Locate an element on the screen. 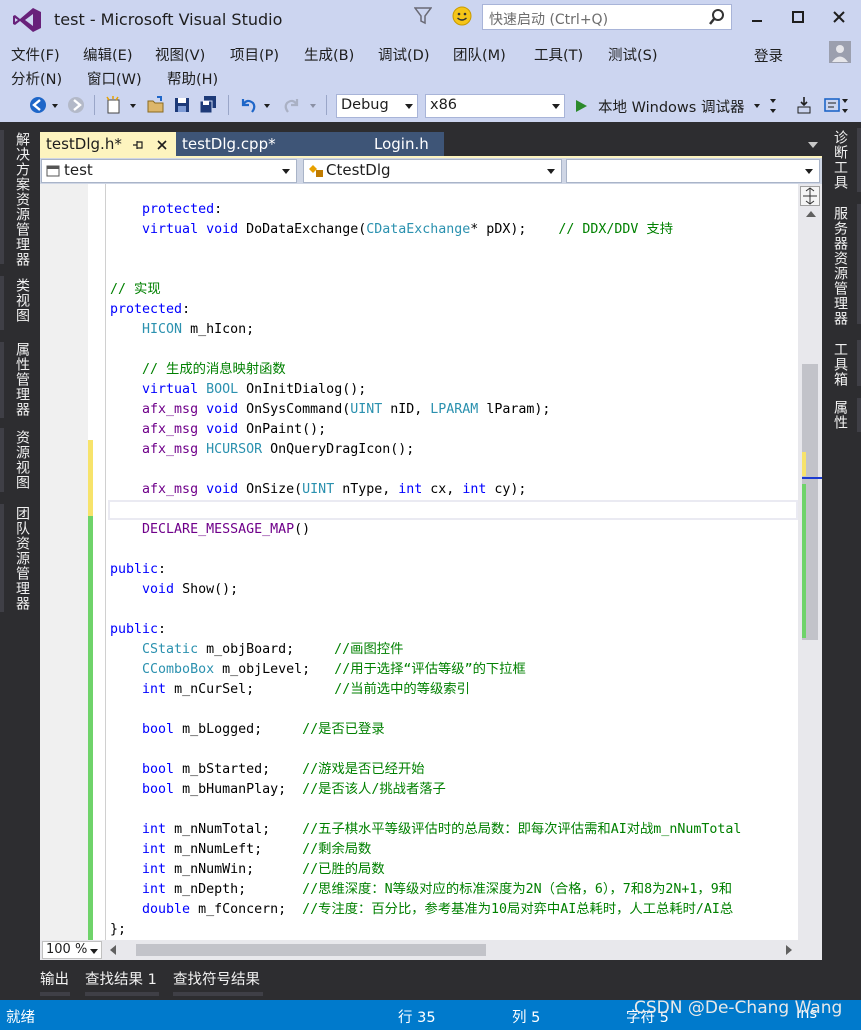 Image resolution: width=861 pixels, height=1030 pixels. code-line: bool m_bStarted; //游戏是否已经开始 is located at coordinates (267, 770).